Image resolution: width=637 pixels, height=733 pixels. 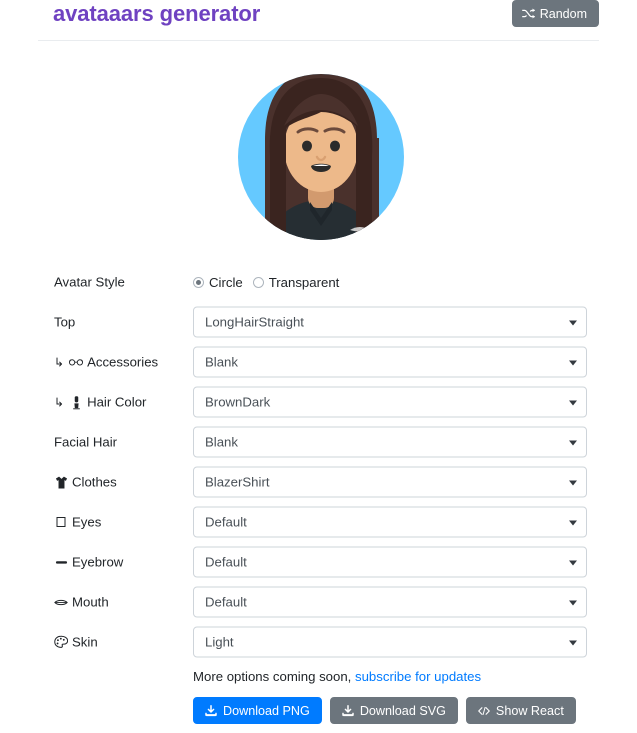 What do you see at coordinates (226, 562) in the screenshot?
I see `select-eyebrow-value: Default` at bounding box center [226, 562].